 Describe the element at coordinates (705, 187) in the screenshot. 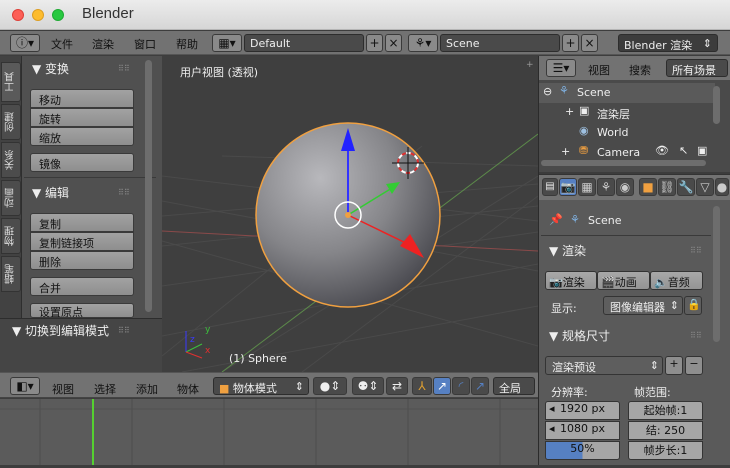

I see `data-tab-icon: ▽` at that location.